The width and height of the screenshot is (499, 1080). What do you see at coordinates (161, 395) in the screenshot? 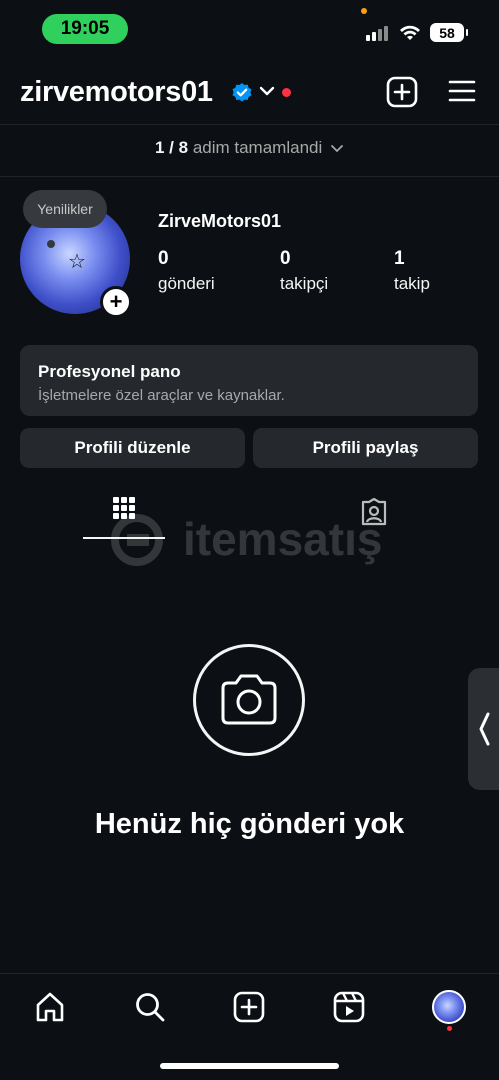
I see `pro-card-subtitle: İşletmelere özel araçlar ve kaynaklar.` at bounding box center [161, 395].